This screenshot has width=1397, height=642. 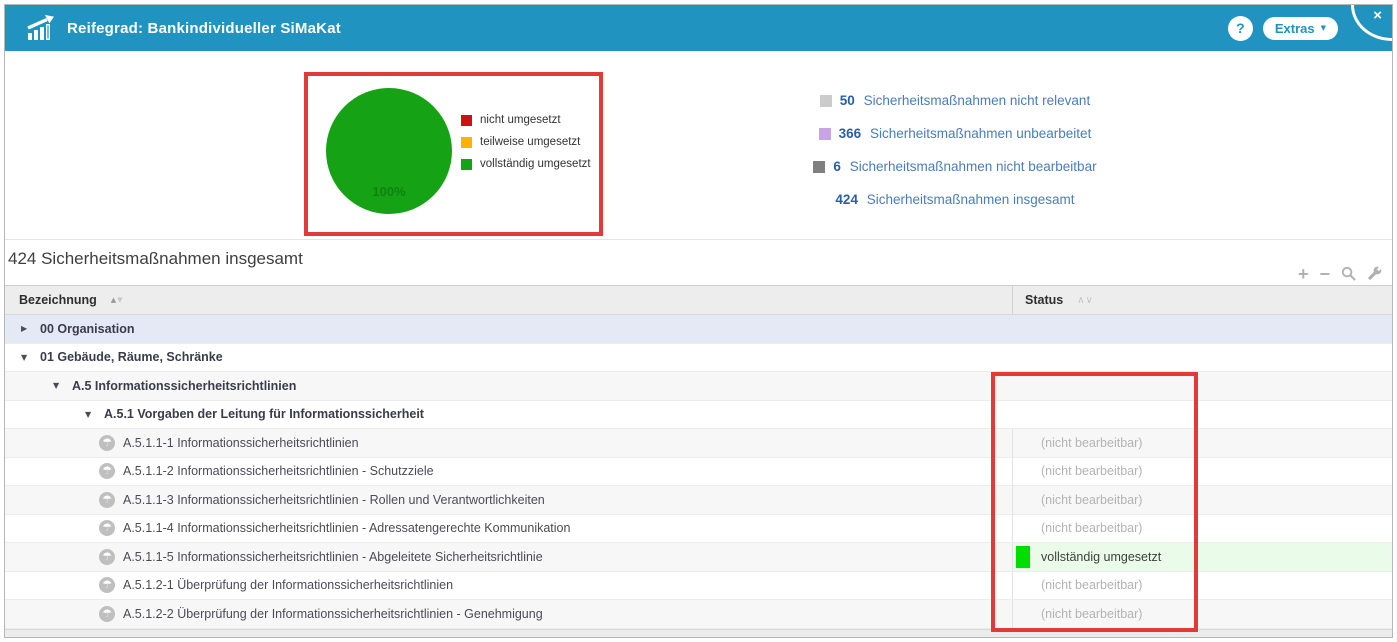 What do you see at coordinates (40, 28) in the screenshot?
I see `bar-chart-trend-icon` at bounding box center [40, 28].